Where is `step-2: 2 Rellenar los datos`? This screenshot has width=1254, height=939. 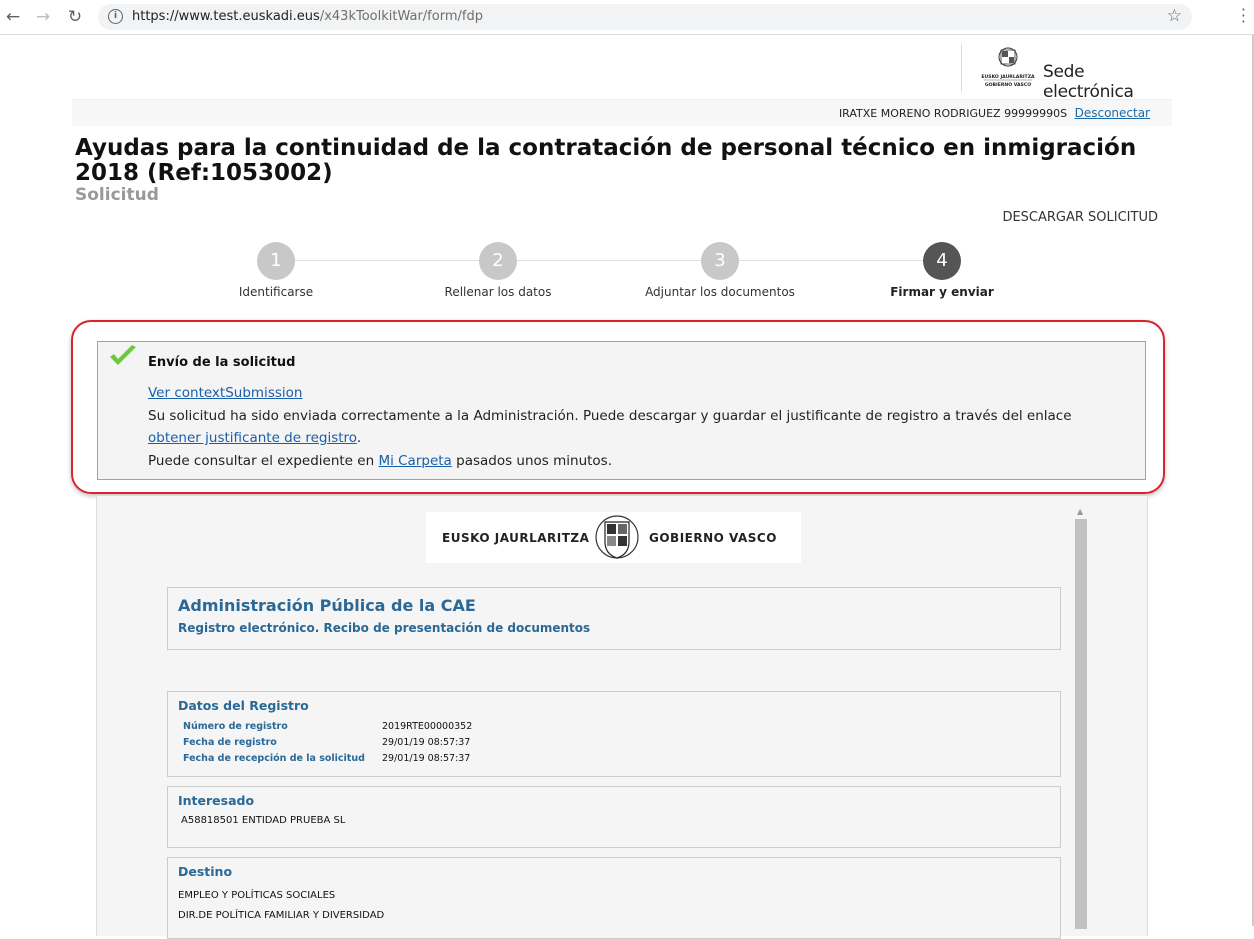 step-2: 2 Rellenar los datos is located at coordinates (498, 270).